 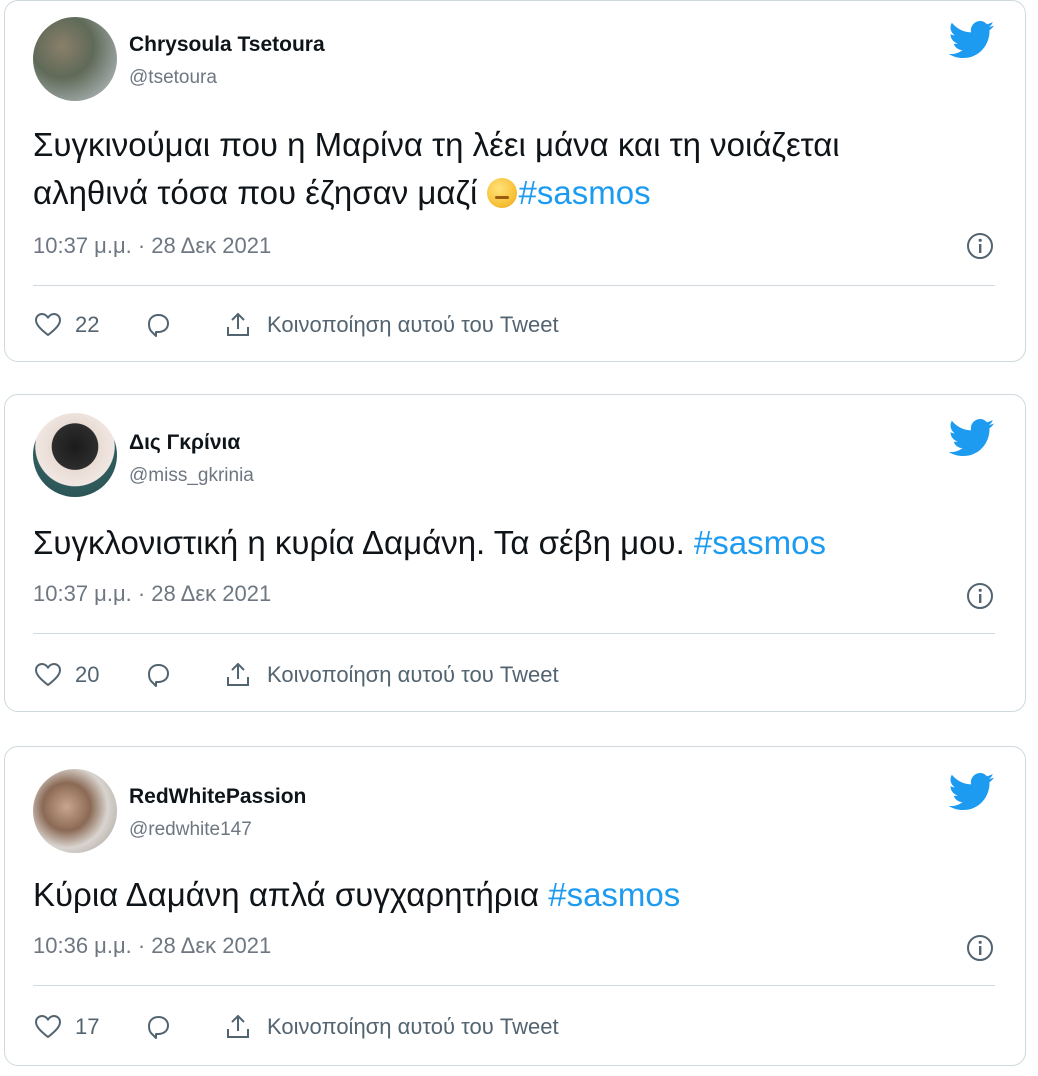 I want to click on tweet-text-line: Κύρια Δαμάνη απλά συγχαρητήρια, so click(x=291, y=894).